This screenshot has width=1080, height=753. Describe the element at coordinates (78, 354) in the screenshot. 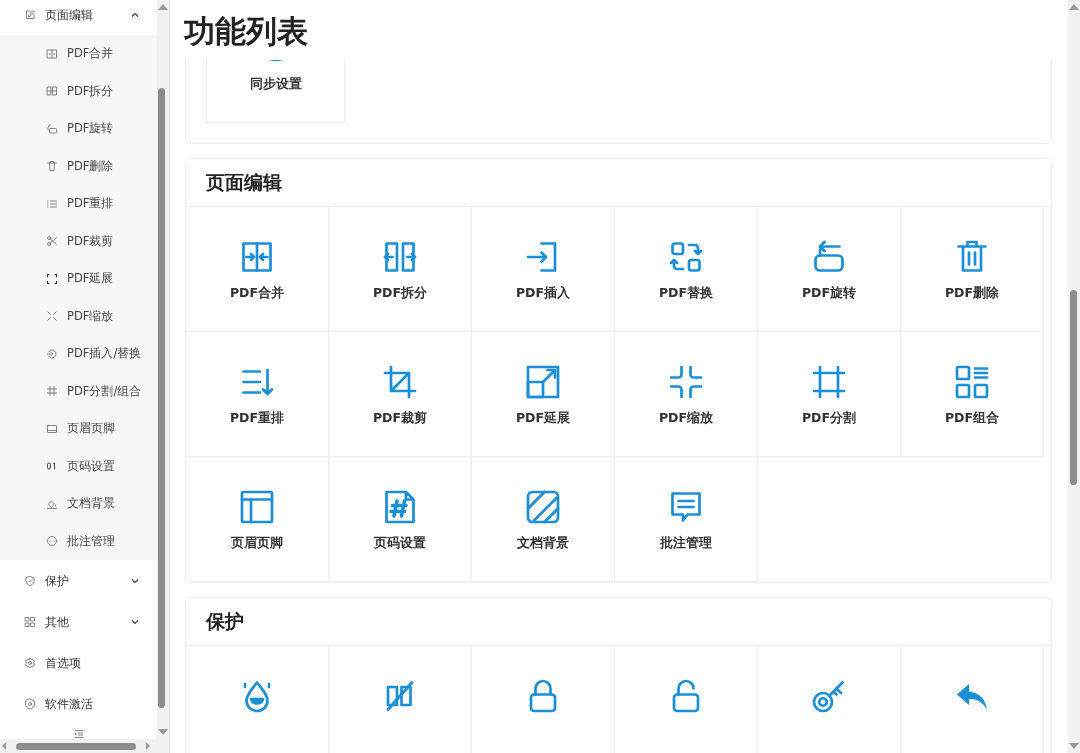

I see `sidebar-item: PDF插入/替换` at that location.